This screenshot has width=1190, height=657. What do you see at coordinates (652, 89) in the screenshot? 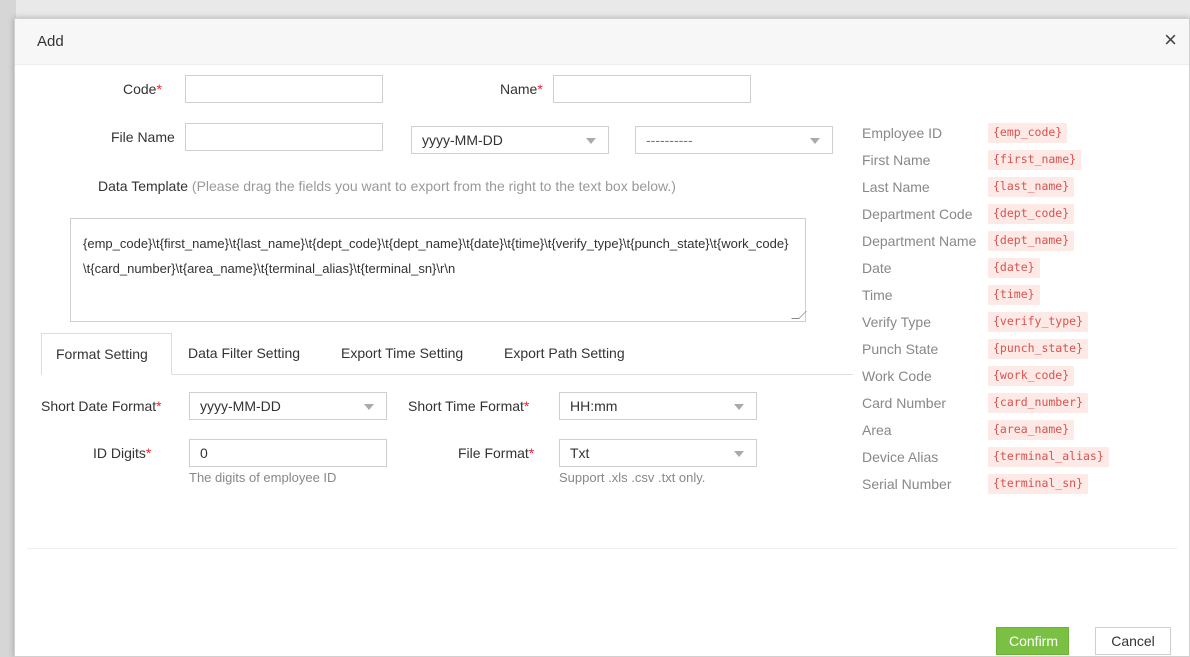
I see `name-input` at bounding box center [652, 89].